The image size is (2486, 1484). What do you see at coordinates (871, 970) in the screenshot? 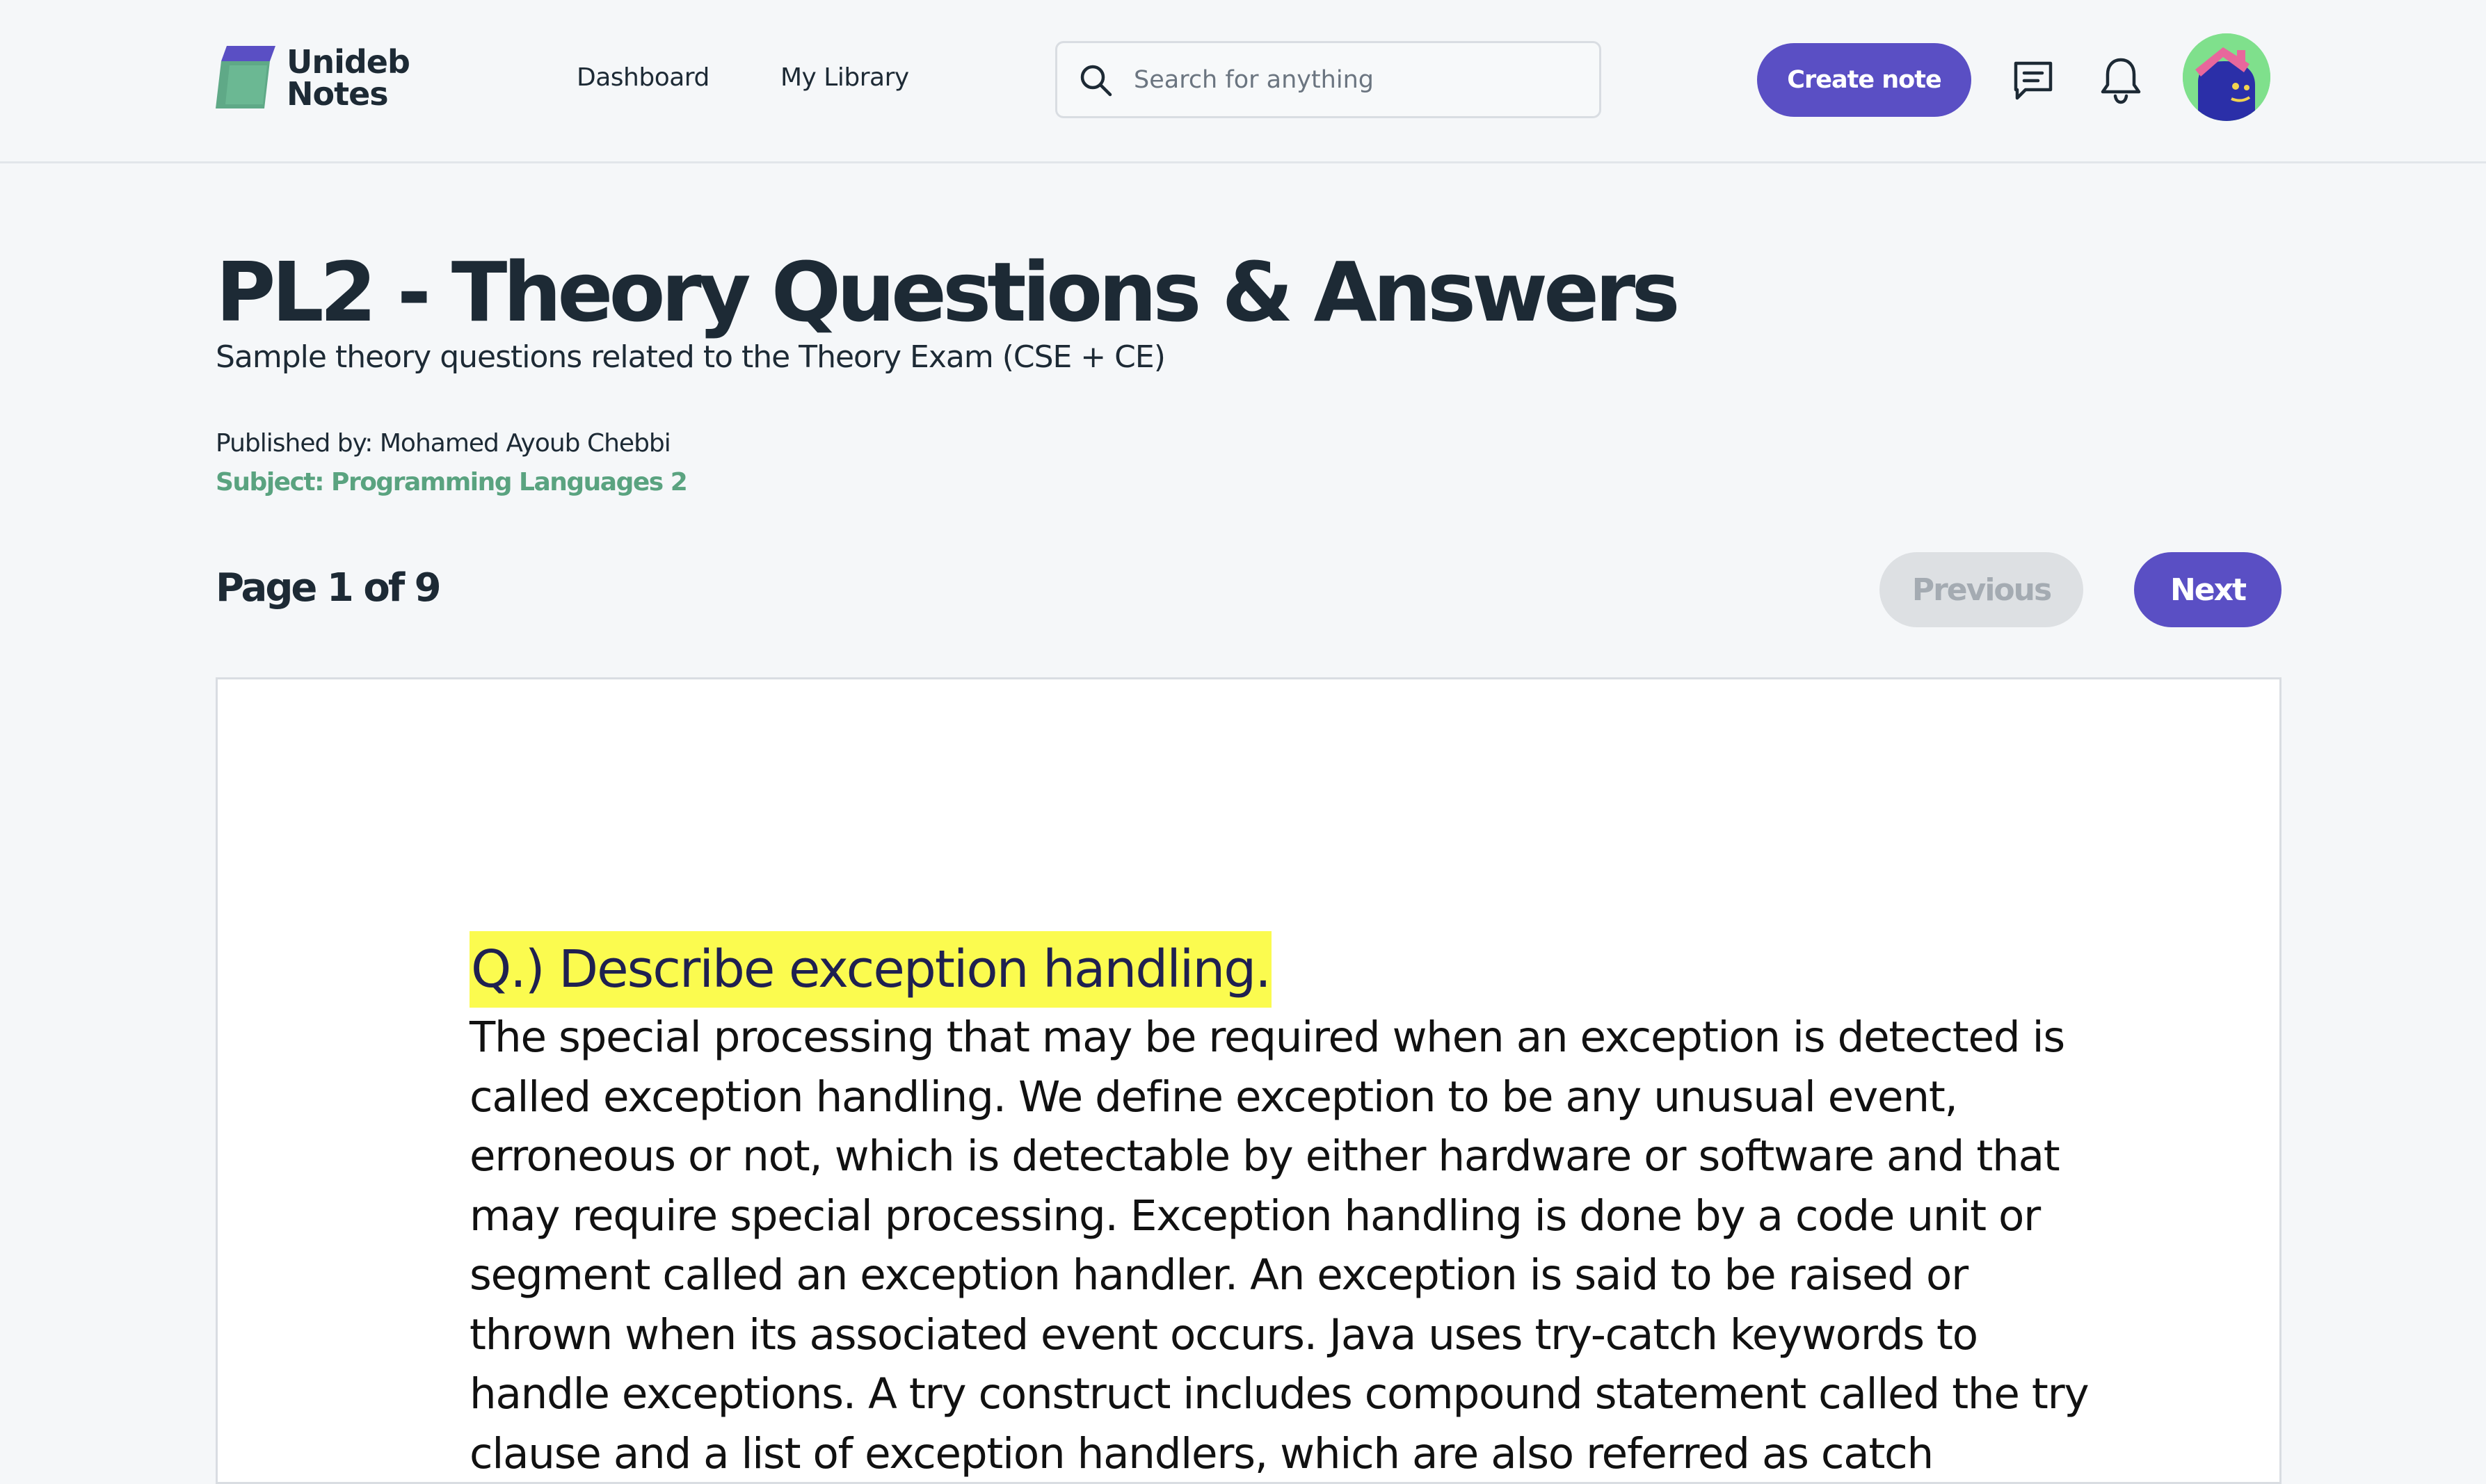
I see `question-heading: Q.) Describe exception handling.` at bounding box center [871, 970].